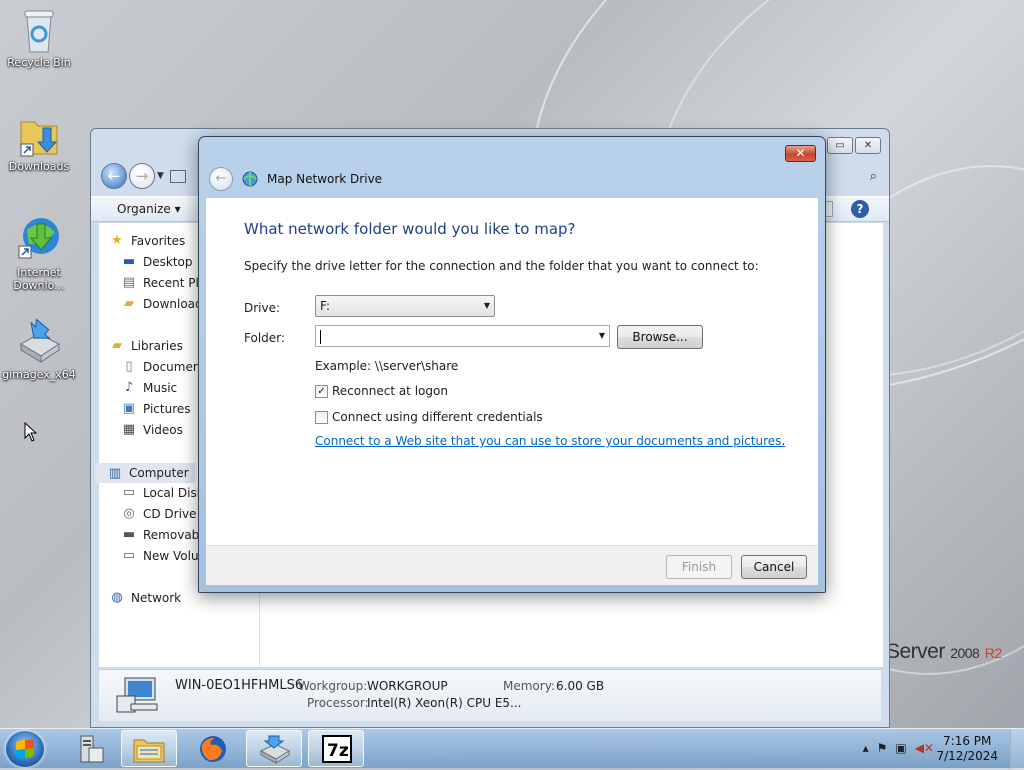  I want to click on reconnect-checkbox: ✓ Reconnect at logon, so click(381, 391).